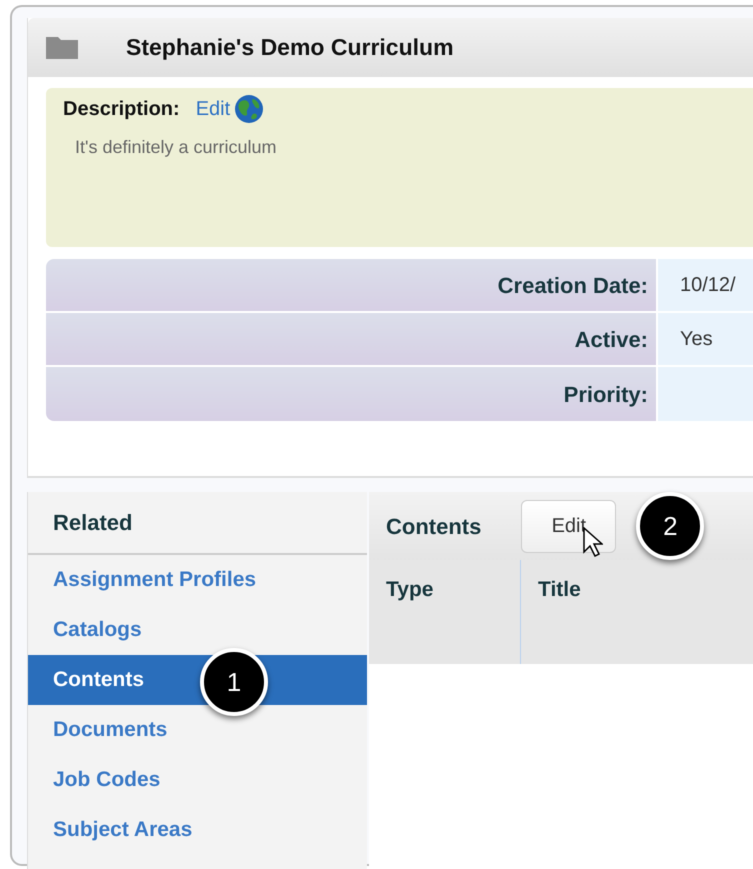 The image size is (753, 869). Describe the element at coordinates (176, 147) in the screenshot. I see `description-text: It's definitely a curriculum` at that location.